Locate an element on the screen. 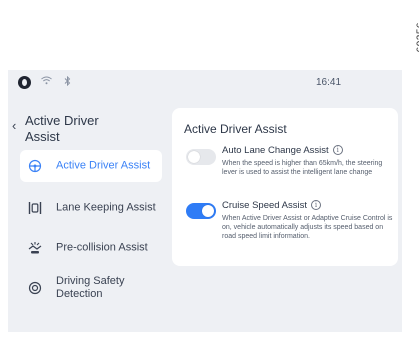 This screenshot has width=419, height=340. steering-wheel-icon is located at coordinates (35, 166).